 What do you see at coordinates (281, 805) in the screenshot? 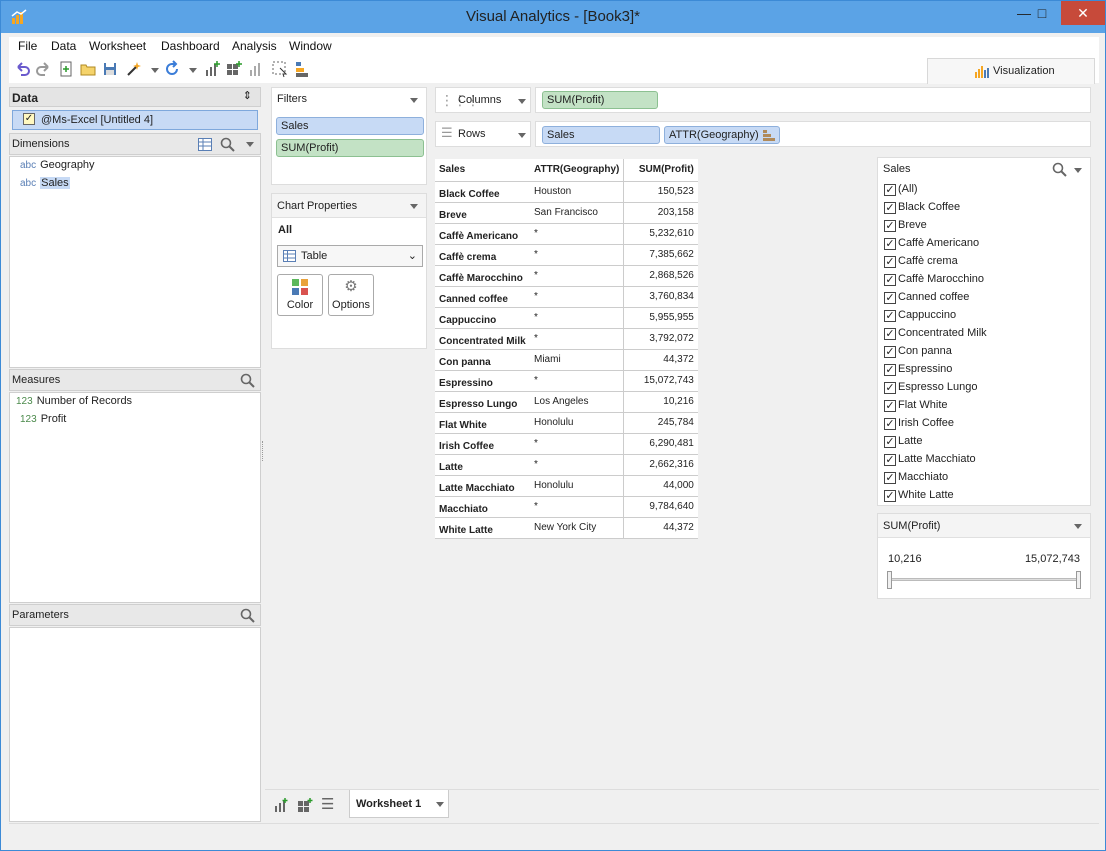
I see `add-worksheet-icon` at bounding box center [281, 805].